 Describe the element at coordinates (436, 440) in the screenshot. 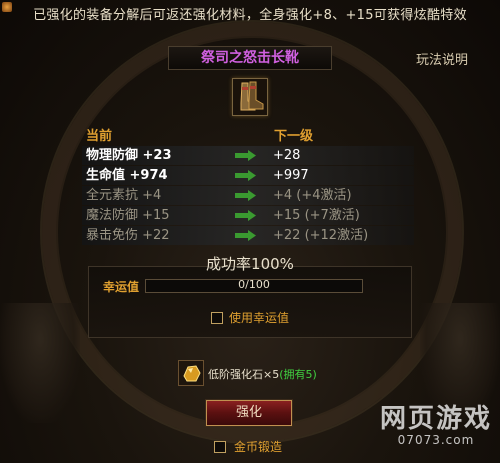

I see `watermark-sub: 07073.com` at that location.